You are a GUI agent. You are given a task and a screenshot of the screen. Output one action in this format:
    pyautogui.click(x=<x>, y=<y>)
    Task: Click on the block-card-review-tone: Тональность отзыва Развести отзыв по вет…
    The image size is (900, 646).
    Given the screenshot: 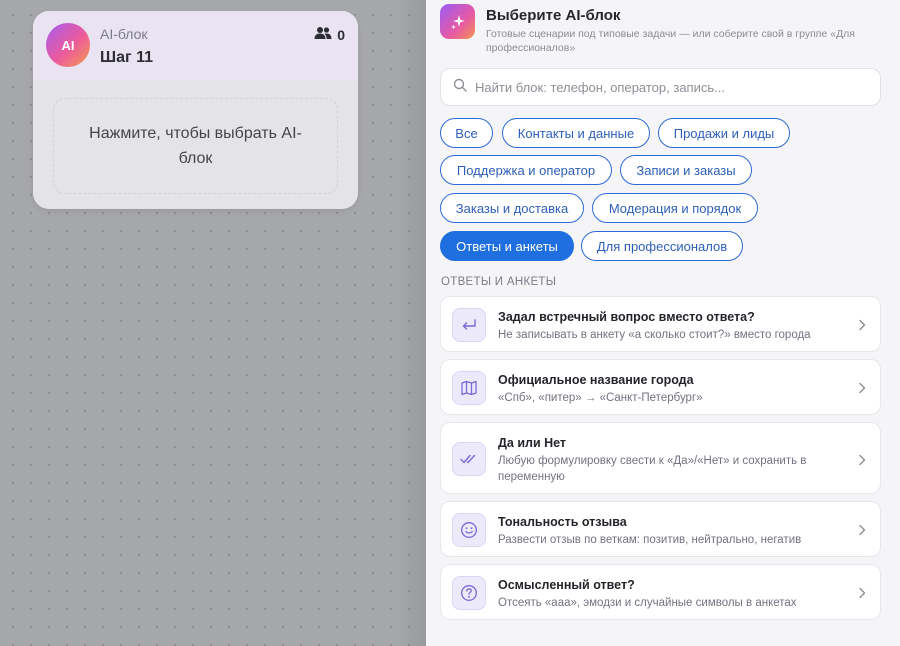 What is the action you would take?
    pyautogui.click(x=660, y=529)
    